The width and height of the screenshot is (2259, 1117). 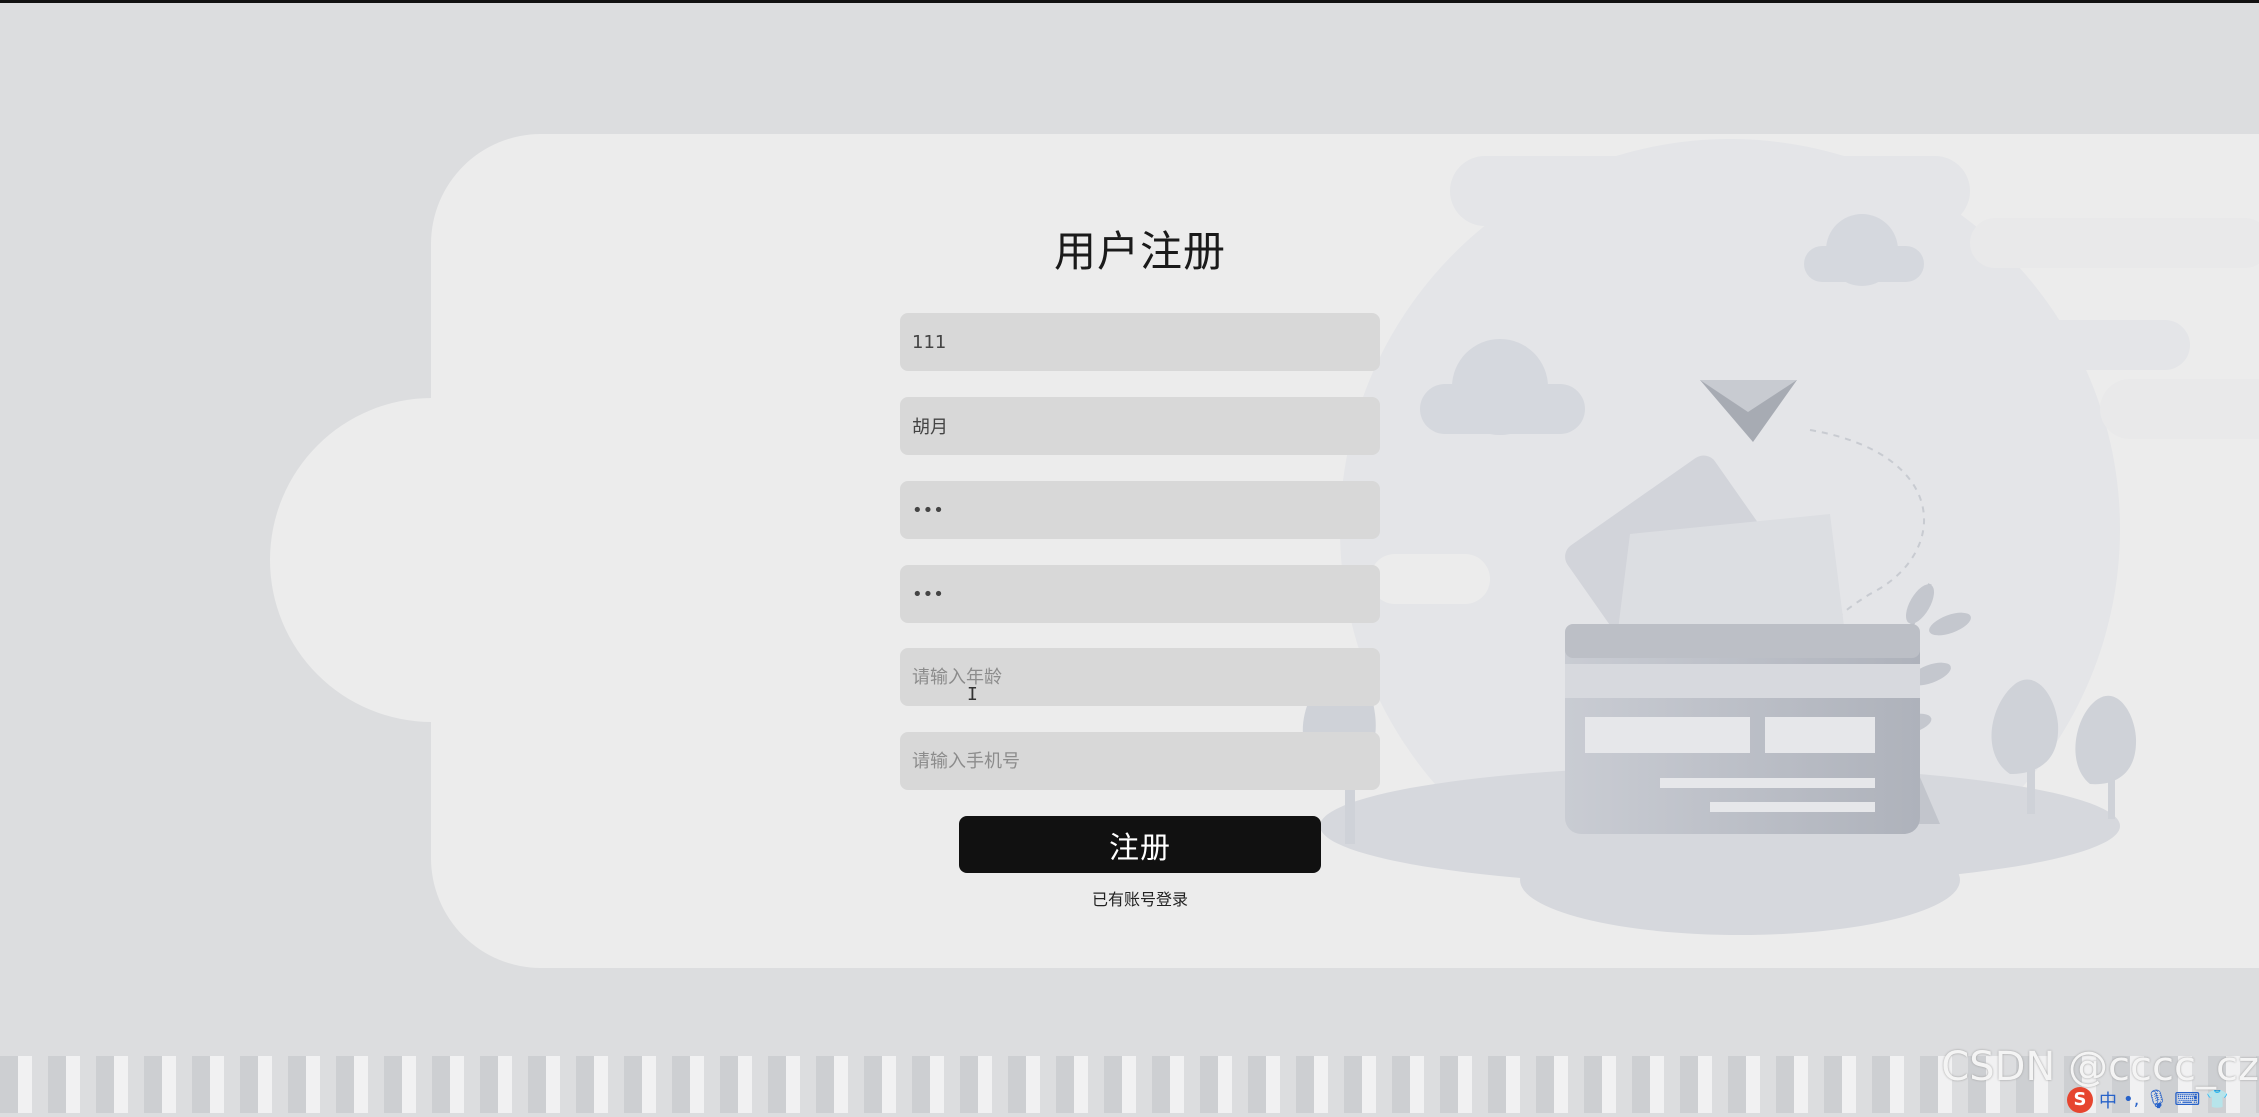 I want to click on bottom-stripes, so click(x=1129, y=1084).